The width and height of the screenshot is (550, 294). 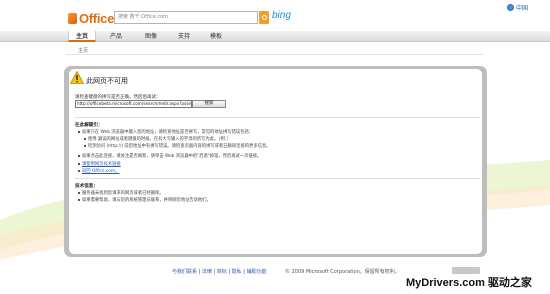 What do you see at coordinates (157, 139) in the screenshot?
I see `tip-line: 使用 漏误的网址或者键盘的时候，在有大写输入的字母的所写为此。（例：）` at bounding box center [157, 139].